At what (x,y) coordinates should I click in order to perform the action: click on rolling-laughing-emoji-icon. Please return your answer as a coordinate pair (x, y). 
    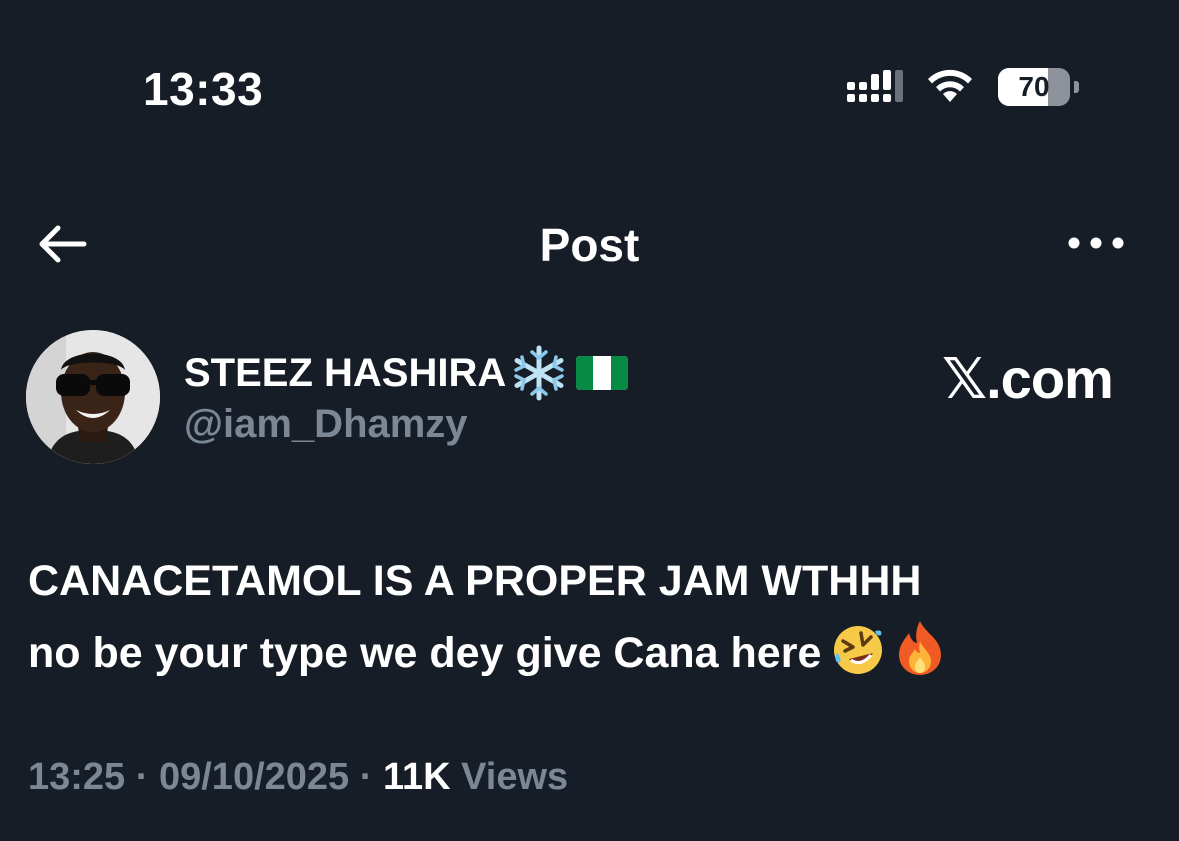
    Looking at the image, I should click on (858, 650).